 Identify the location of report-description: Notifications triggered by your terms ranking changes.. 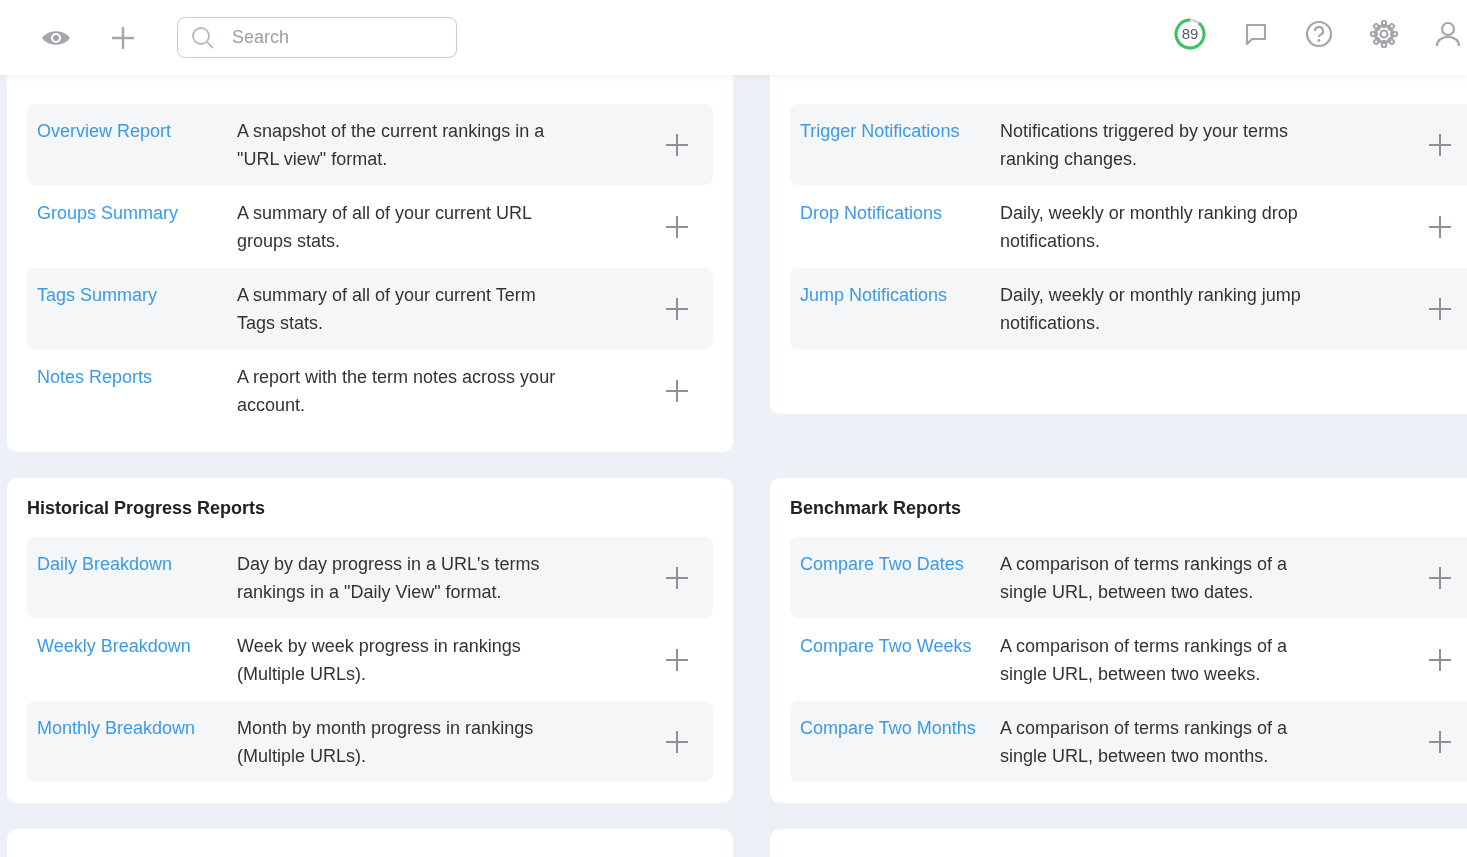
(1145, 145).